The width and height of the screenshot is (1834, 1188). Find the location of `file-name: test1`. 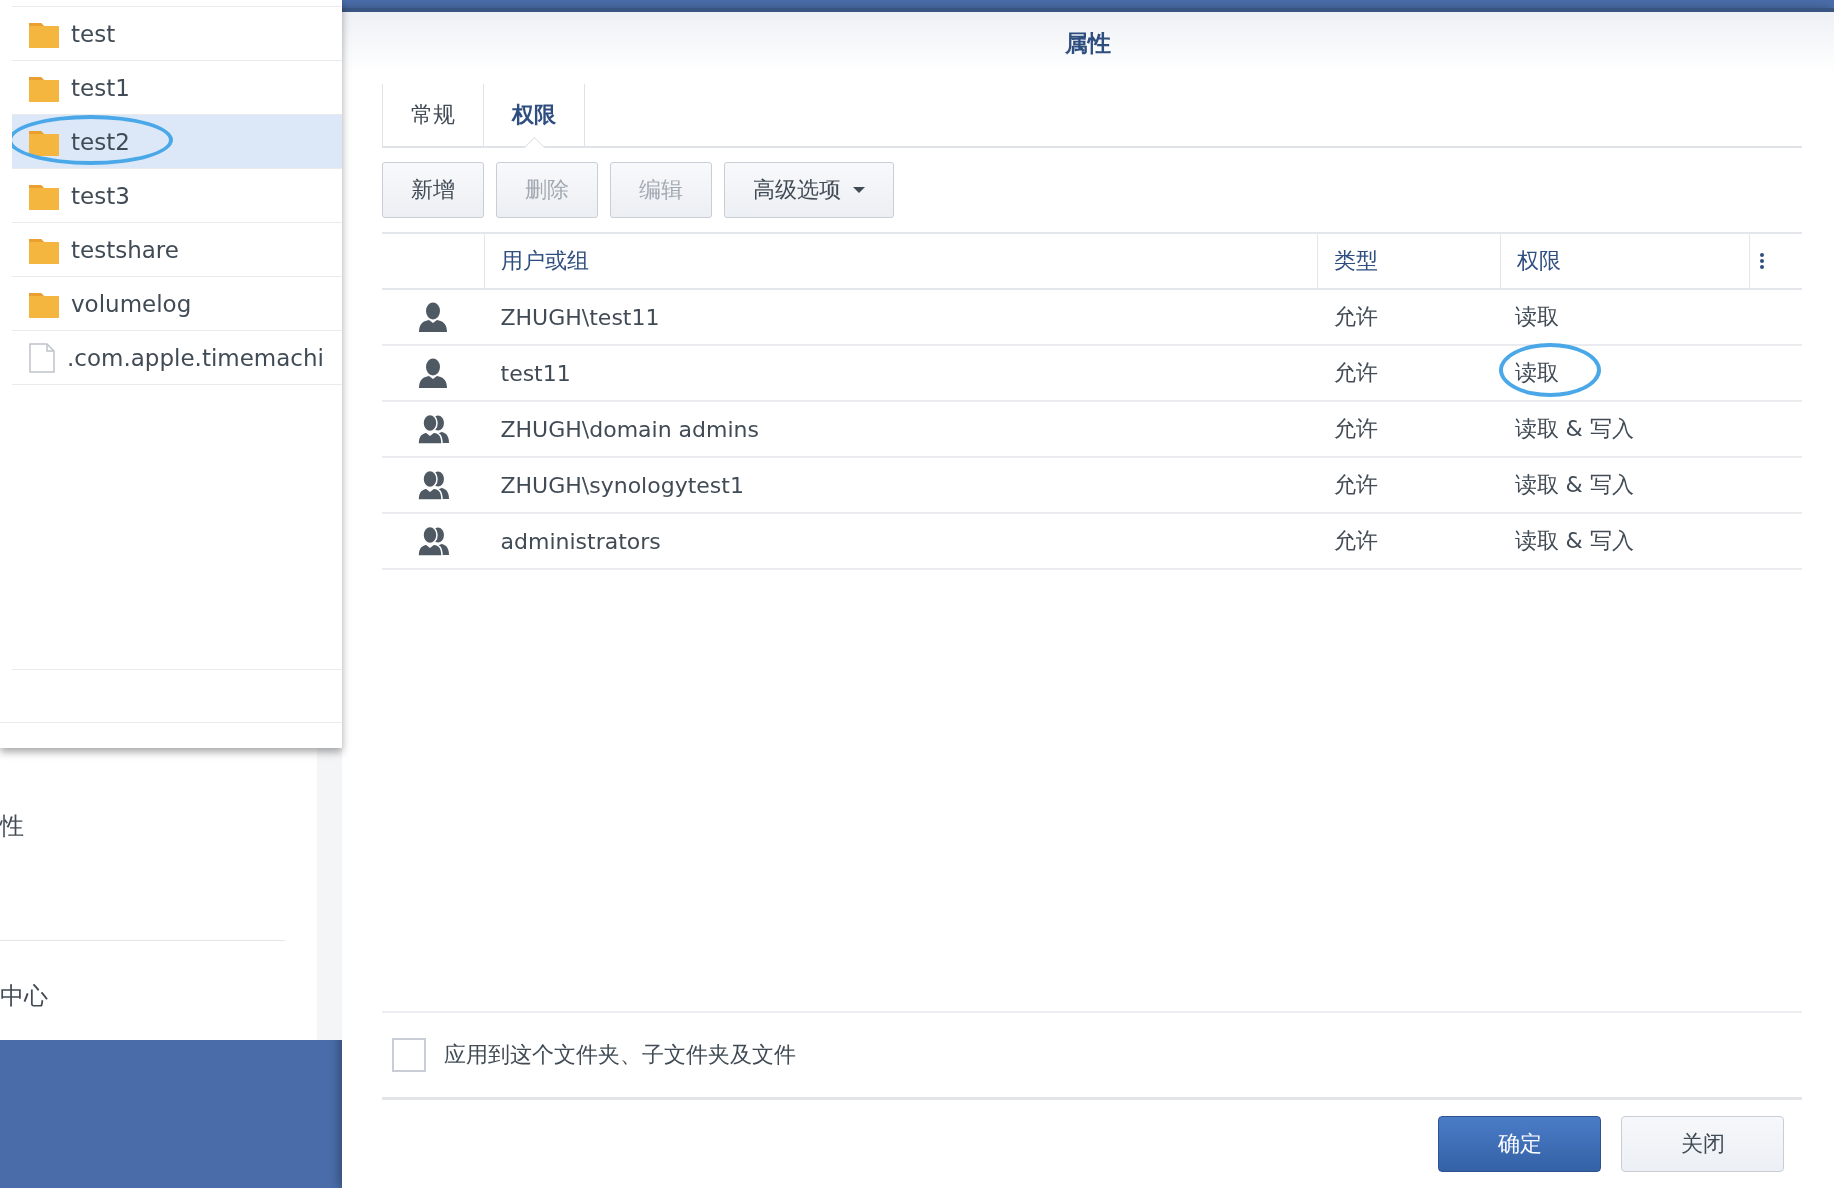

file-name: test1 is located at coordinates (100, 87).